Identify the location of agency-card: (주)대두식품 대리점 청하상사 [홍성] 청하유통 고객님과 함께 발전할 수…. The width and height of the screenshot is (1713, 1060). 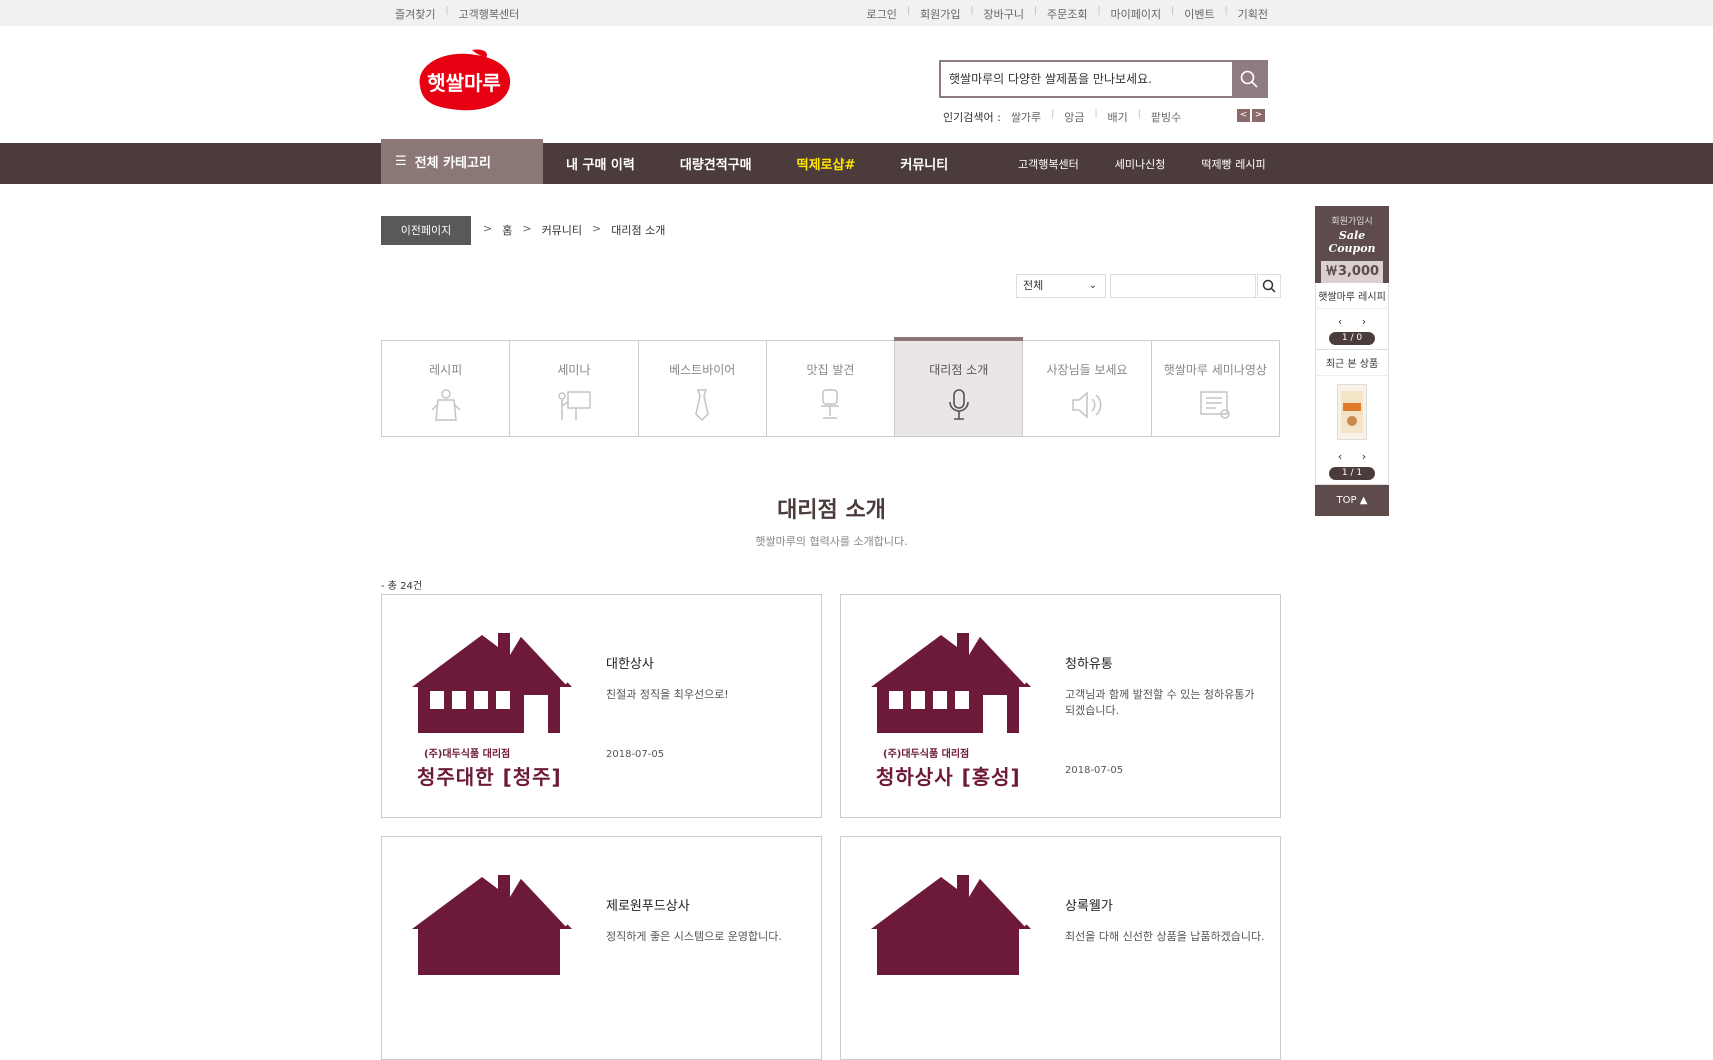
(1060, 706).